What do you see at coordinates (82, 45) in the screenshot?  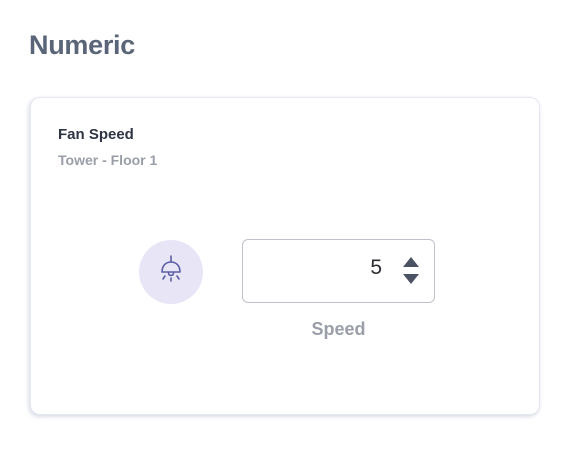 I see `section-title: Numeric` at bounding box center [82, 45].